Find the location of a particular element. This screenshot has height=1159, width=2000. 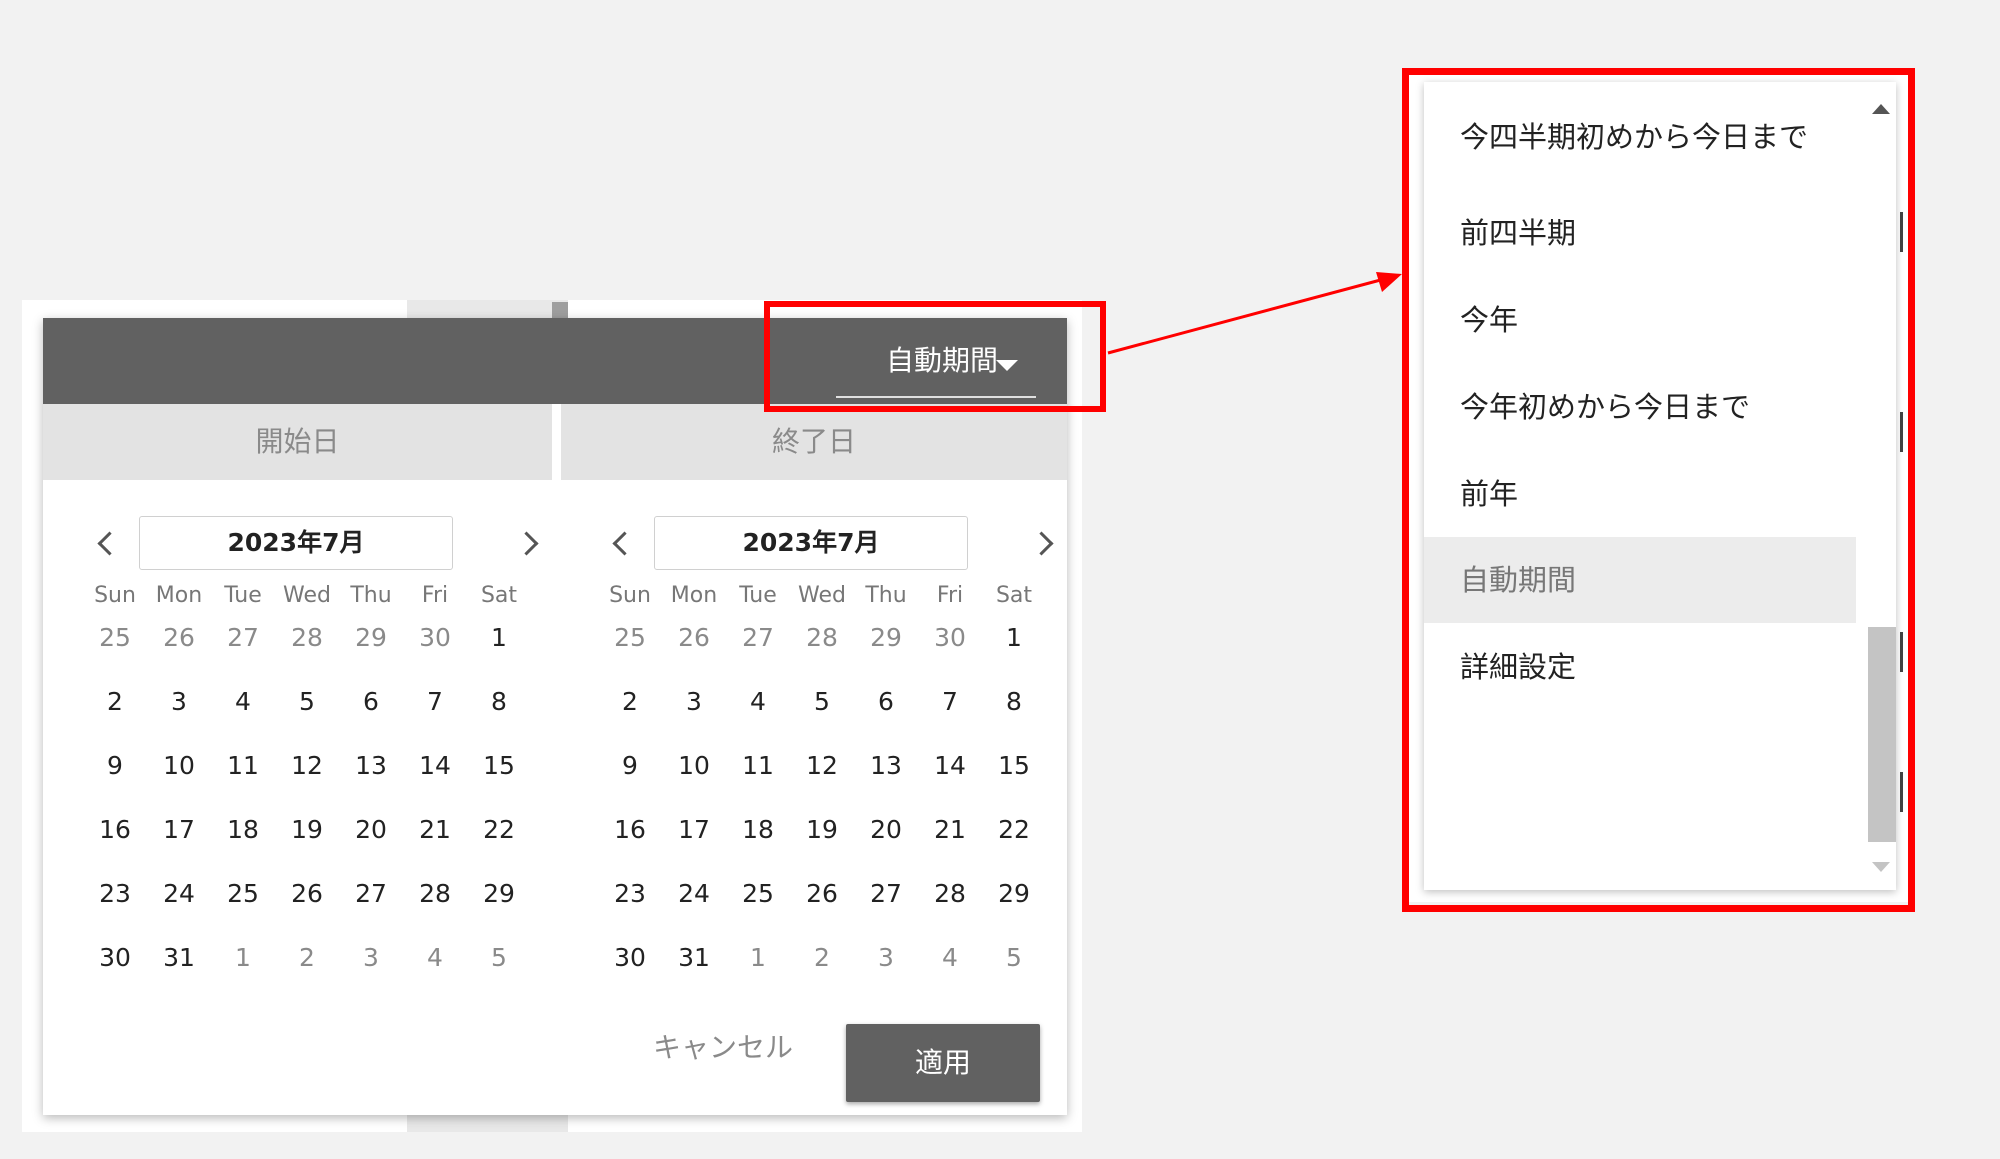

end-month-selector: 2023年7月 is located at coordinates (811, 543).